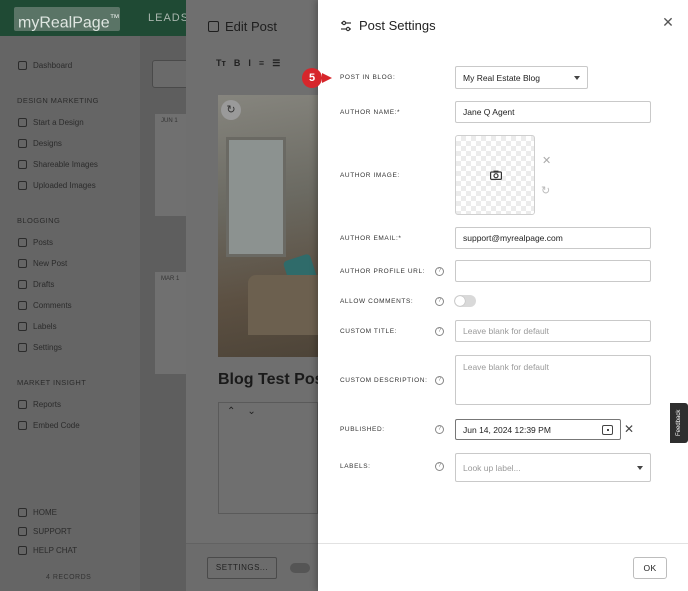 This screenshot has height=591, width=688. Describe the element at coordinates (268, 411) in the screenshot. I see `move-arrows-icon: ⌃⌄` at that location.